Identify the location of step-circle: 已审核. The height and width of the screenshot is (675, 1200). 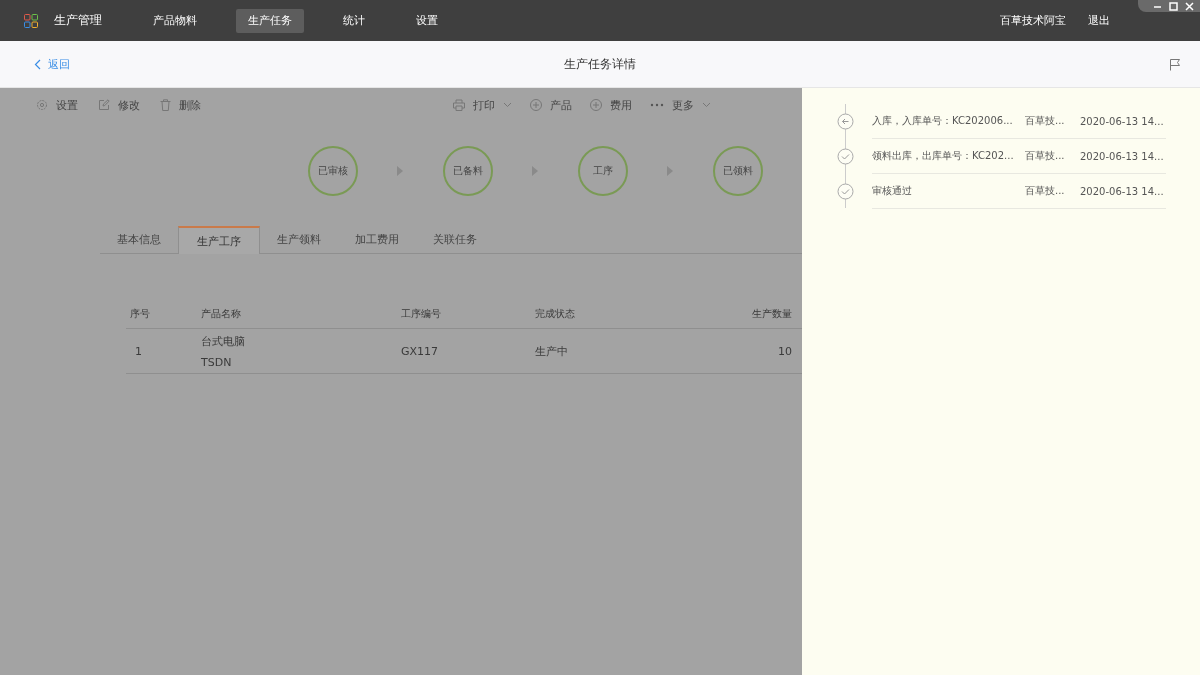
(333, 171).